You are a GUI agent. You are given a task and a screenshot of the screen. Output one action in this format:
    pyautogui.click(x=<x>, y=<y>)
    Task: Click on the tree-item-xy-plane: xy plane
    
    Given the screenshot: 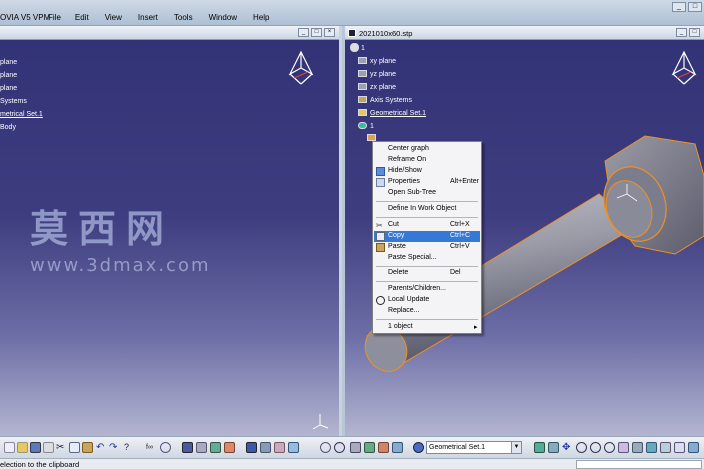 What is the action you would take?
    pyautogui.click(x=383, y=61)
    